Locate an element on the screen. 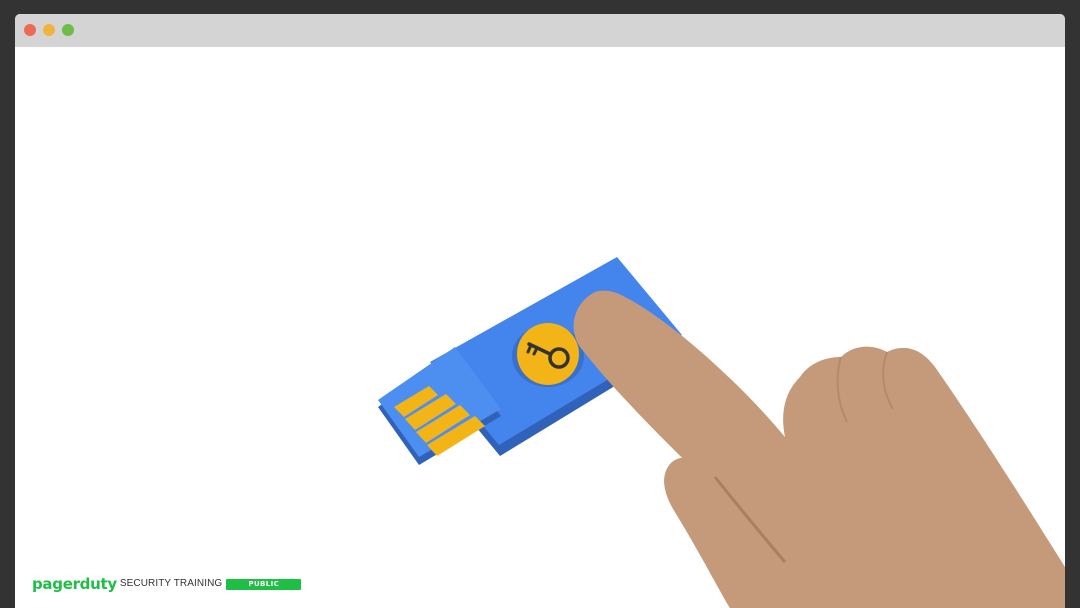 The width and height of the screenshot is (1080, 608). minimize-window-button is located at coordinates (49, 30).